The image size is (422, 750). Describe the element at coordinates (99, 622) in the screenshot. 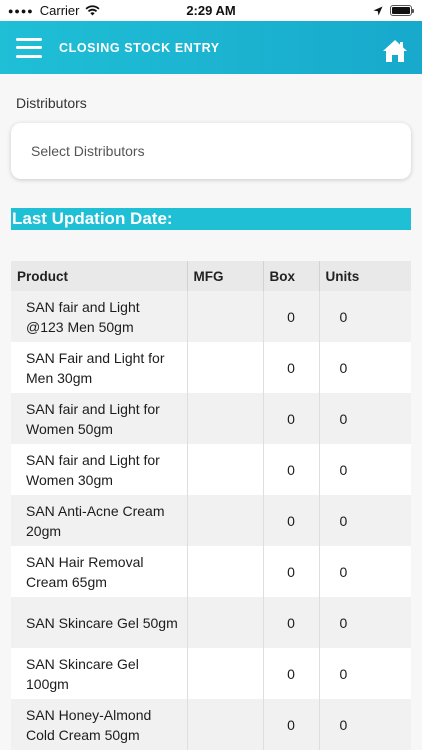

I see `product-cell: SAN Skincare Gel 50gm` at that location.